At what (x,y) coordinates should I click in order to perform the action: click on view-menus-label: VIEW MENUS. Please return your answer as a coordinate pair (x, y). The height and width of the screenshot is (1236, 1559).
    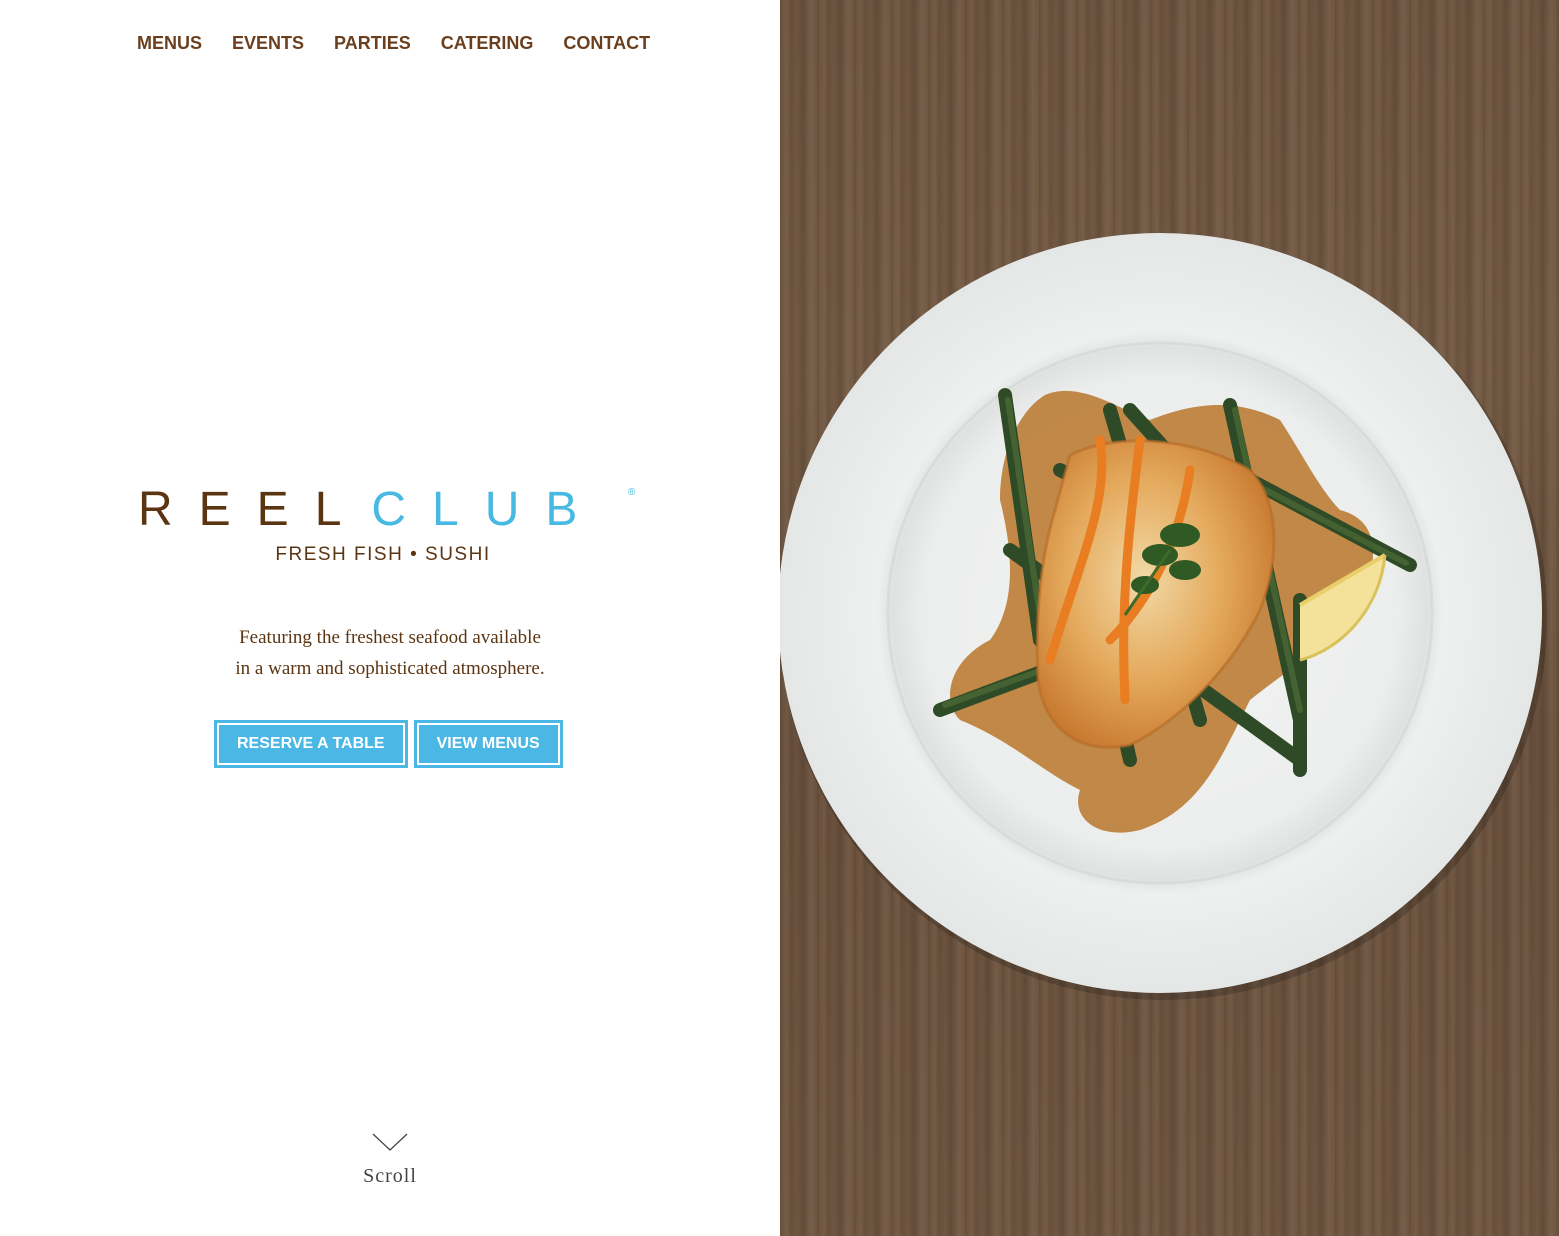
    Looking at the image, I should click on (488, 744).